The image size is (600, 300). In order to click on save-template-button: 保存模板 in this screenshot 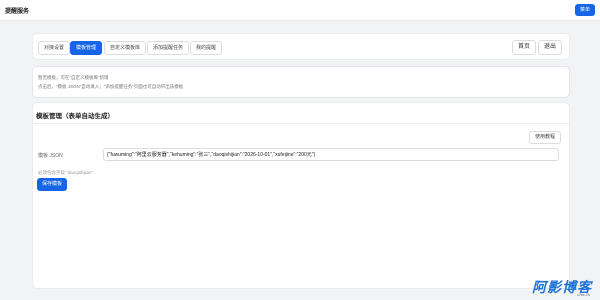, I will do `click(52, 184)`.